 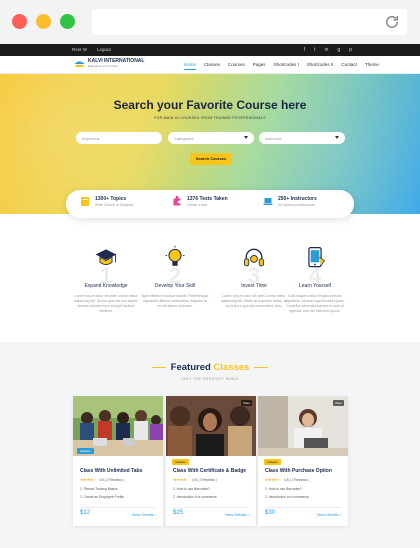 What do you see at coordinates (320, 66) in the screenshot?
I see `nav-item-shortcodes-2: Shortcodes II` at bounding box center [320, 66].